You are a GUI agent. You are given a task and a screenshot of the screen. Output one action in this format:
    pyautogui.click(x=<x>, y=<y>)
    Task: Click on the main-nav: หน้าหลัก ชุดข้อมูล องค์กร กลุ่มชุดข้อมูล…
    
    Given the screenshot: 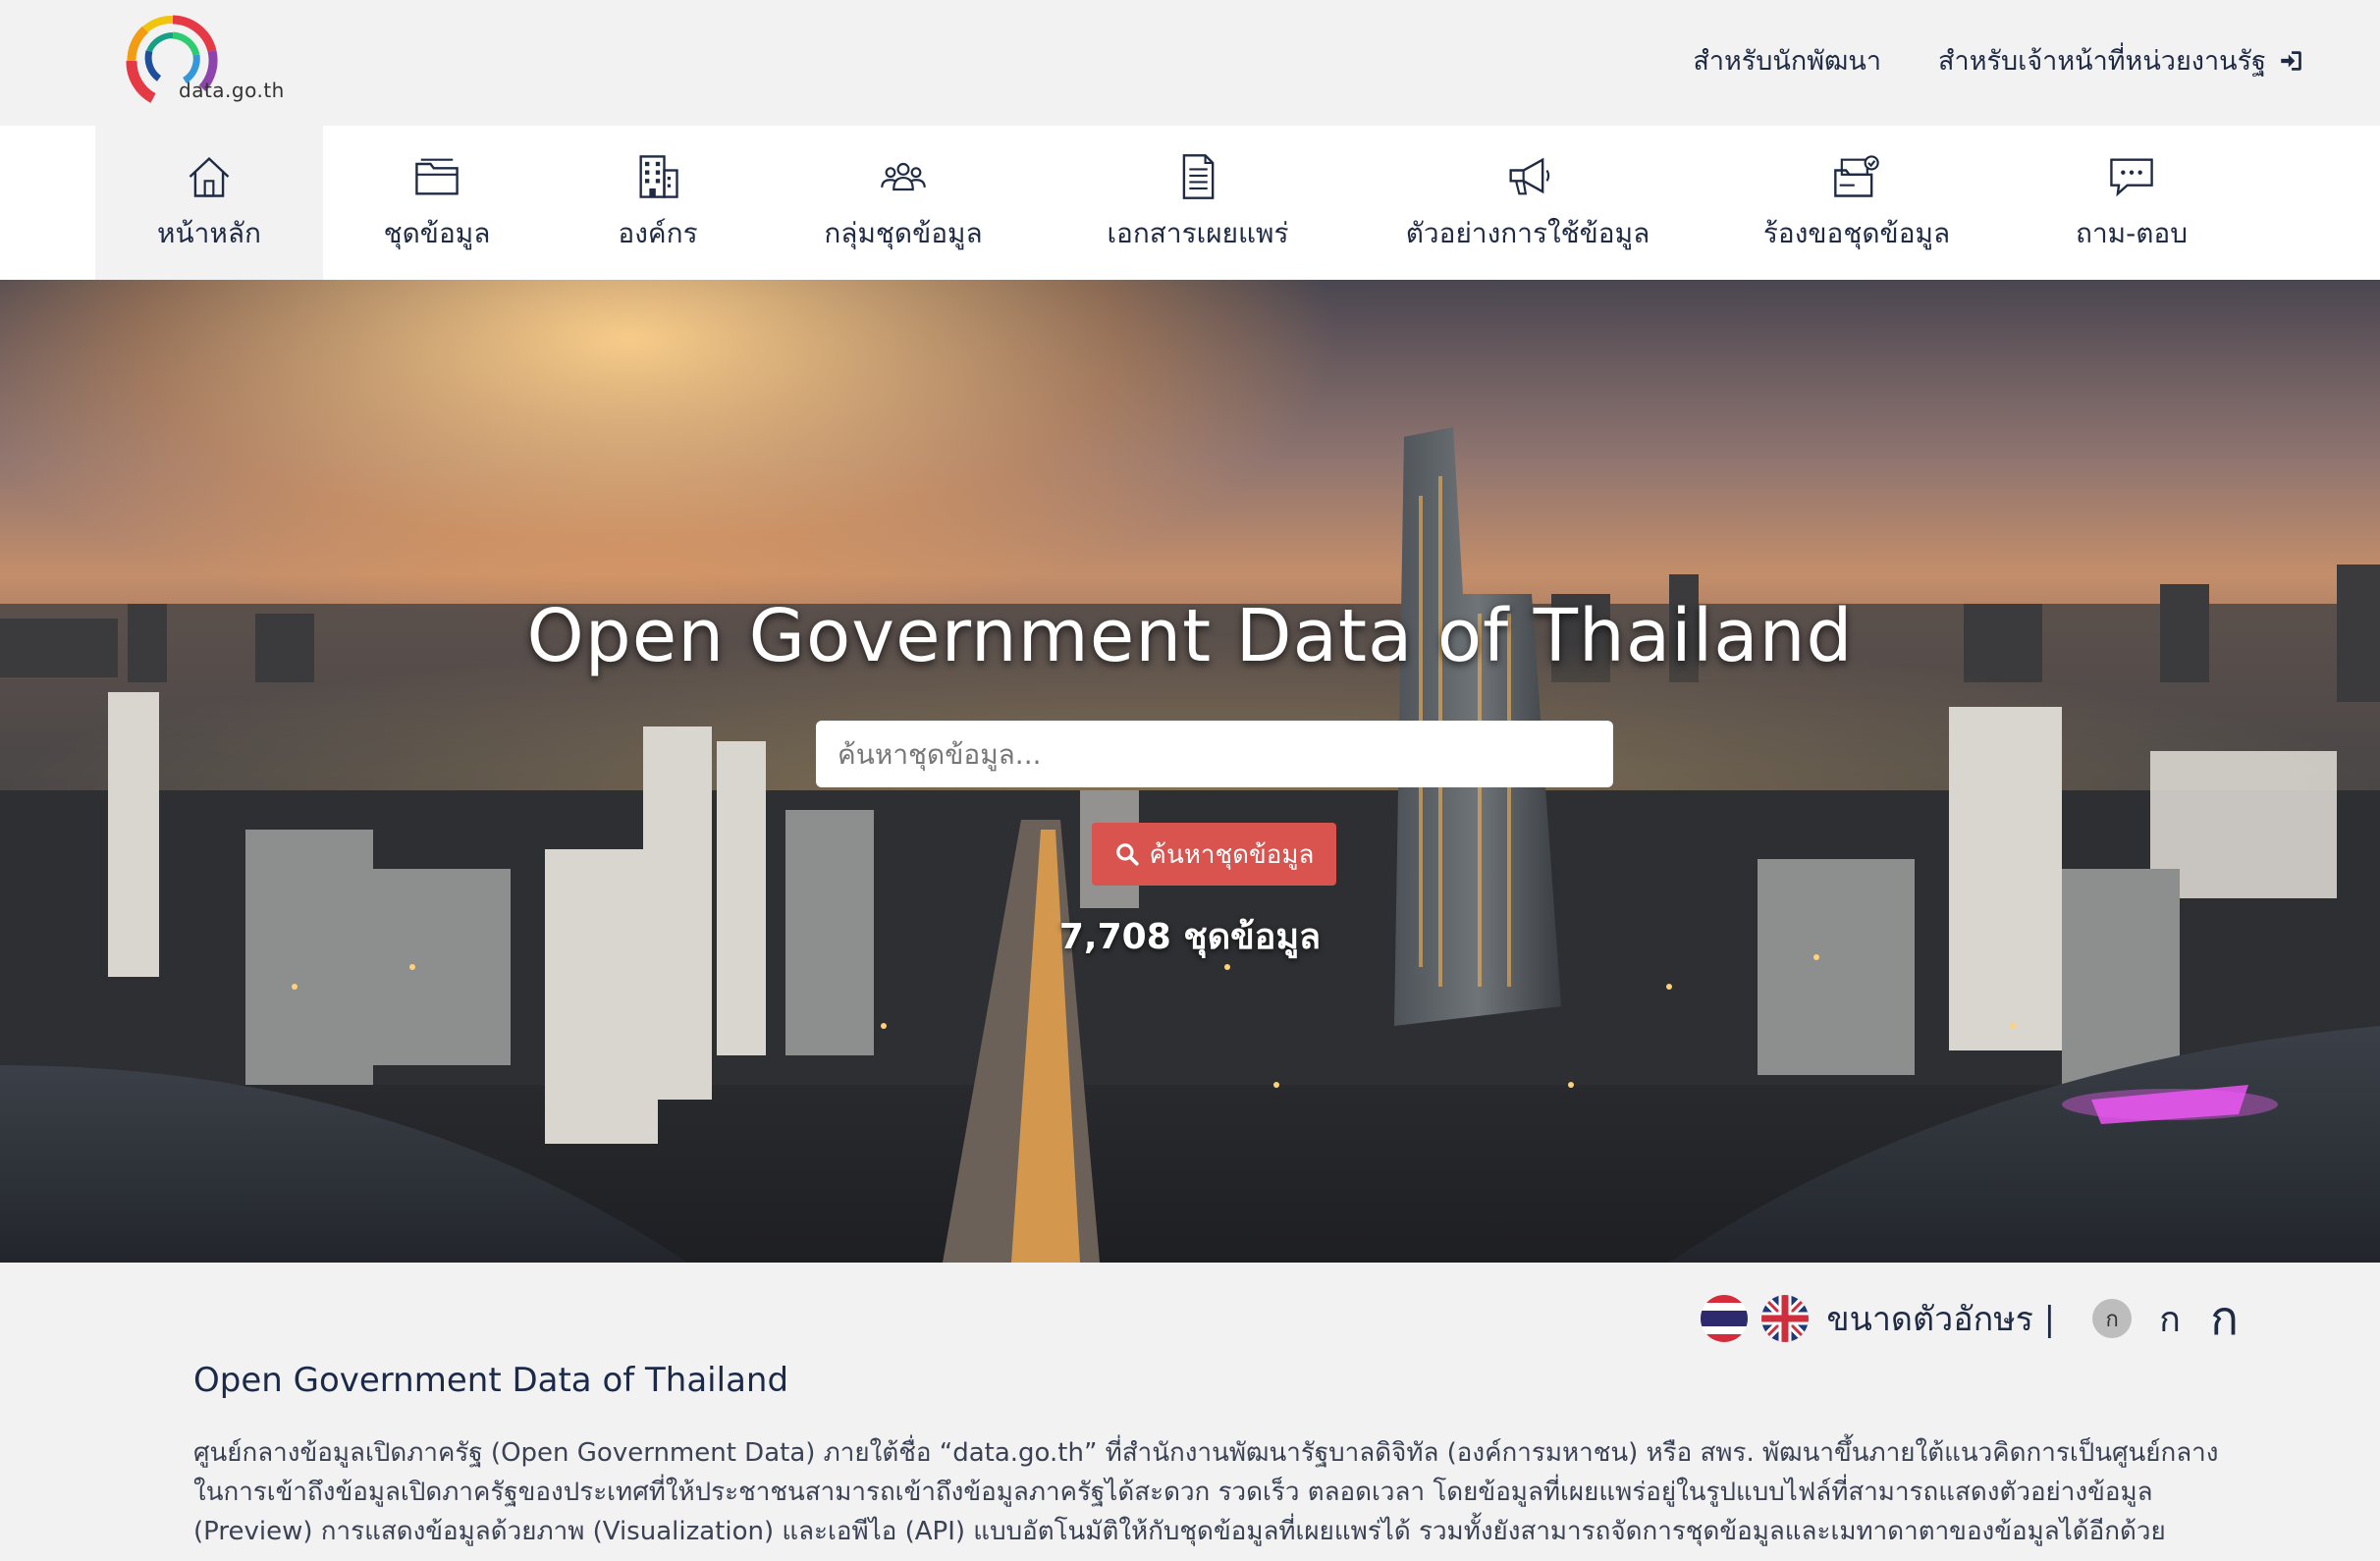 What is the action you would take?
    pyautogui.click(x=1190, y=203)
    